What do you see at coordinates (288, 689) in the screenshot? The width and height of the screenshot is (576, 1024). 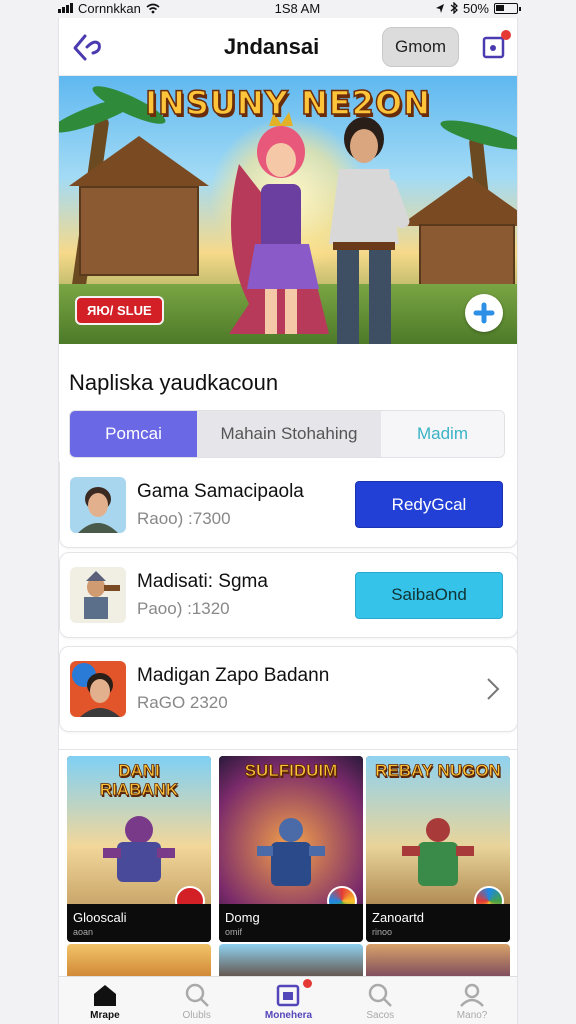 I see `list-item: Madigan Zapo Badann RaGO 2320` at bounding box center [288, 689].